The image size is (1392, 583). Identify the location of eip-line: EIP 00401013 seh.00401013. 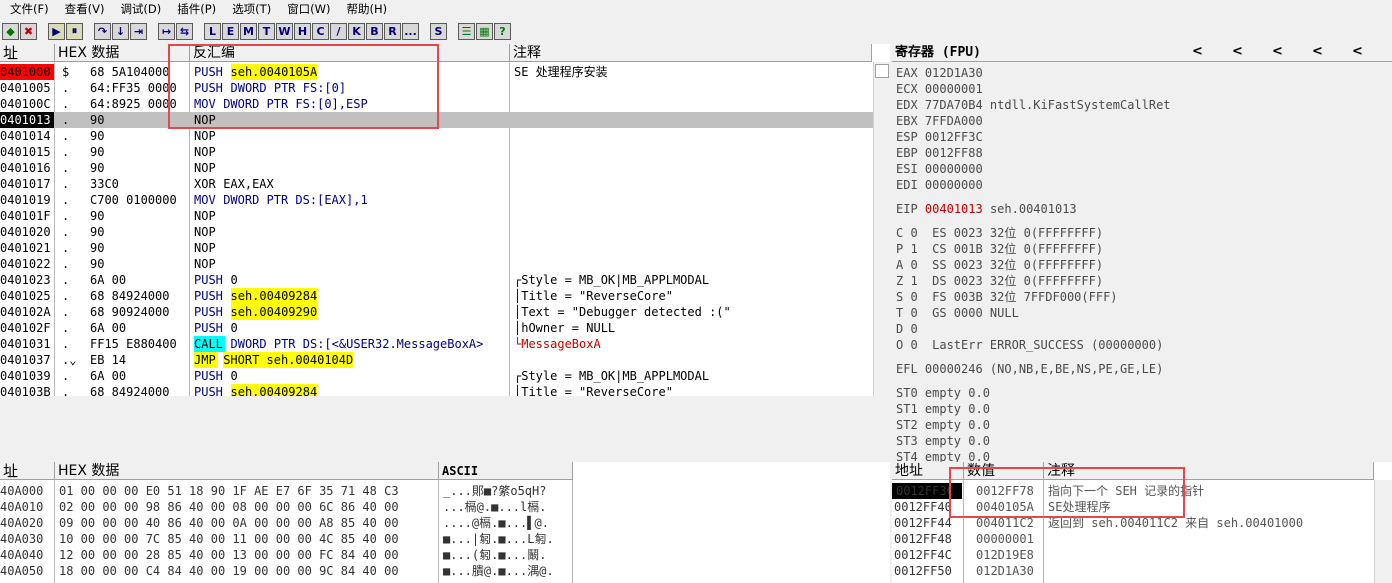
(986, 209).